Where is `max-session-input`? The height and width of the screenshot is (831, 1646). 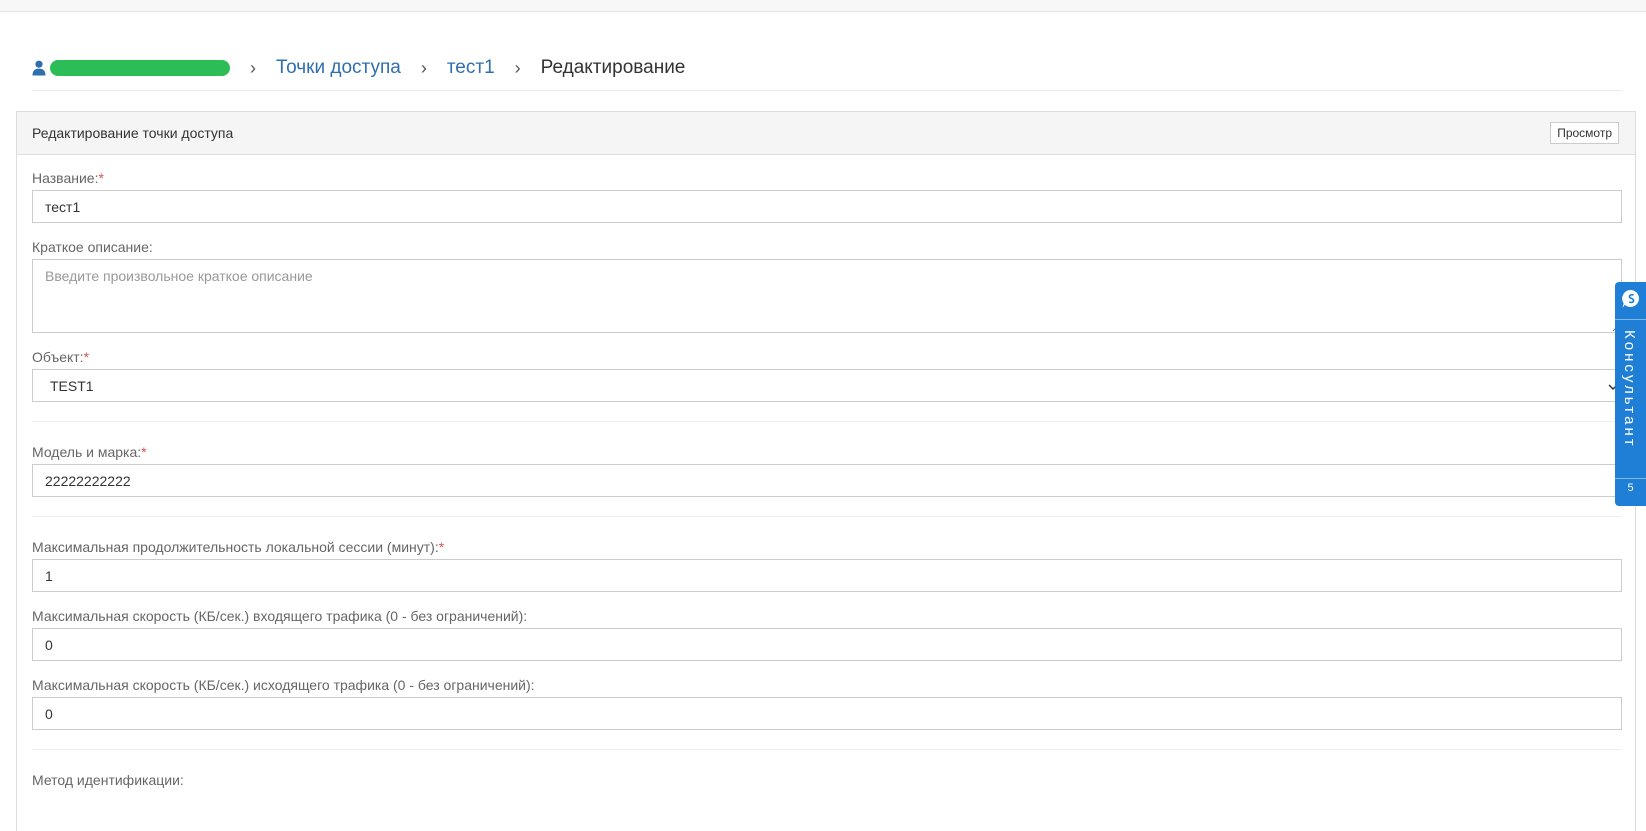
max-session-input is located at coordinates (827, 575).